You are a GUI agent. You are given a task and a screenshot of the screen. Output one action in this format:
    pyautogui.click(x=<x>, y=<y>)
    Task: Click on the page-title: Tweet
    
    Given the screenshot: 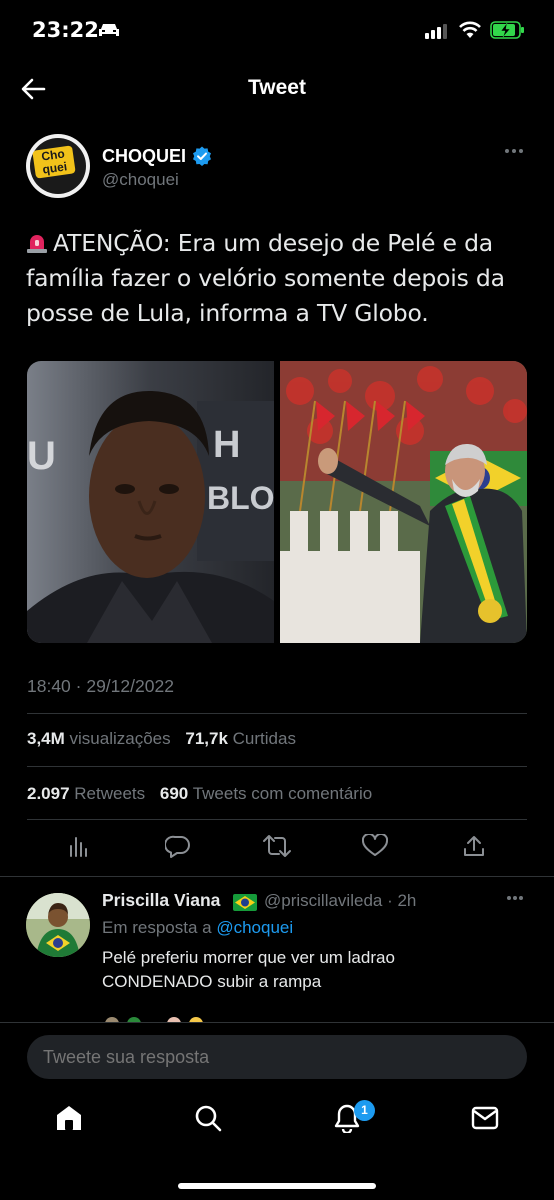 What is the action you would take?
    pyautogui.click(x=277, y=87)
    